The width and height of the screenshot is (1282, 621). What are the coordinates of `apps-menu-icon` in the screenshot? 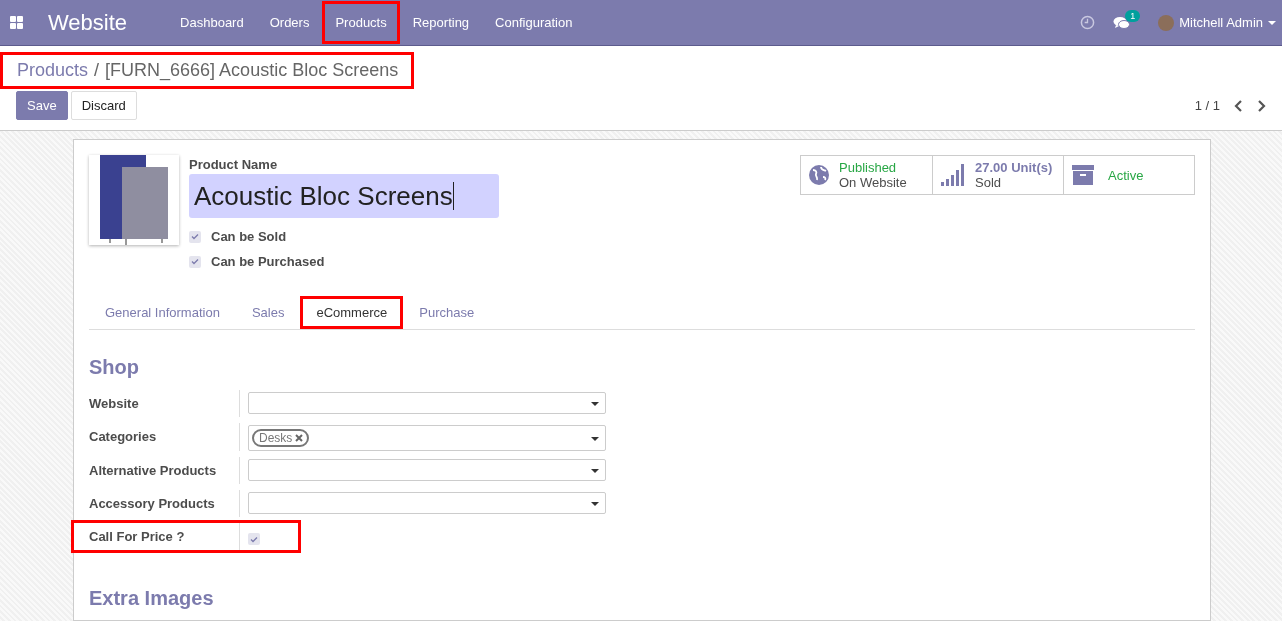 It's located at (16, 22).